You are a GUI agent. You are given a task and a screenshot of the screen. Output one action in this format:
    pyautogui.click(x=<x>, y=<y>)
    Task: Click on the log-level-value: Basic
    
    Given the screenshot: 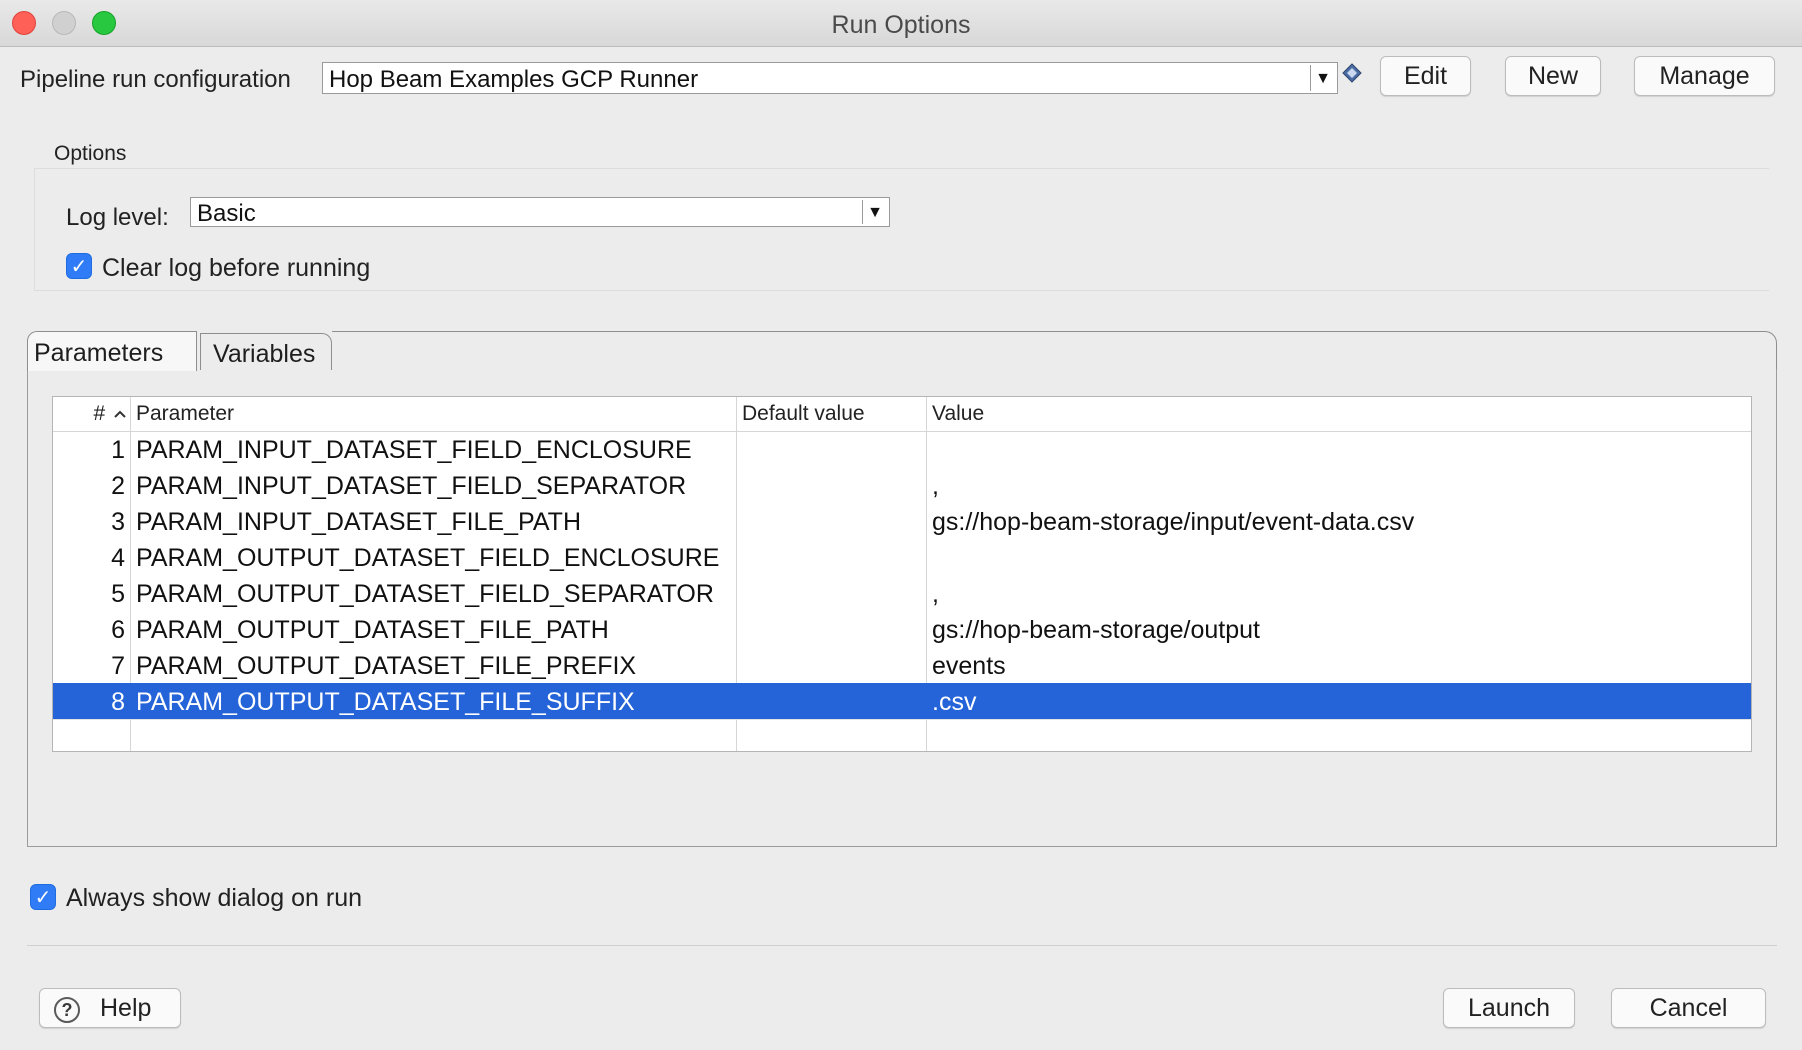 What is the action you would take?
    pyautogui.click(x=226, y=213)
    